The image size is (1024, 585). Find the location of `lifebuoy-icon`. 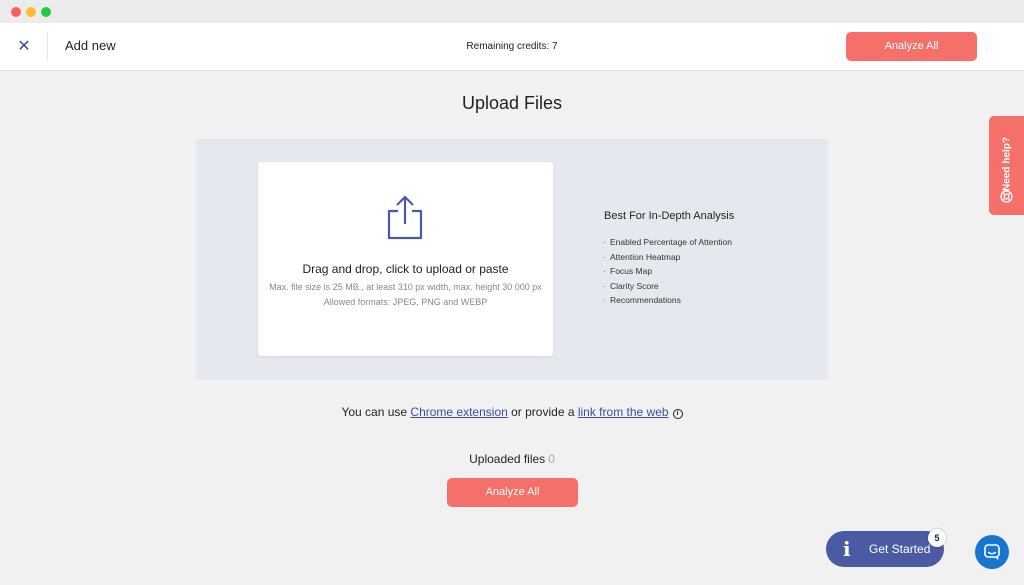

lifebuoy-icon is located at coordinates (1006, 196).